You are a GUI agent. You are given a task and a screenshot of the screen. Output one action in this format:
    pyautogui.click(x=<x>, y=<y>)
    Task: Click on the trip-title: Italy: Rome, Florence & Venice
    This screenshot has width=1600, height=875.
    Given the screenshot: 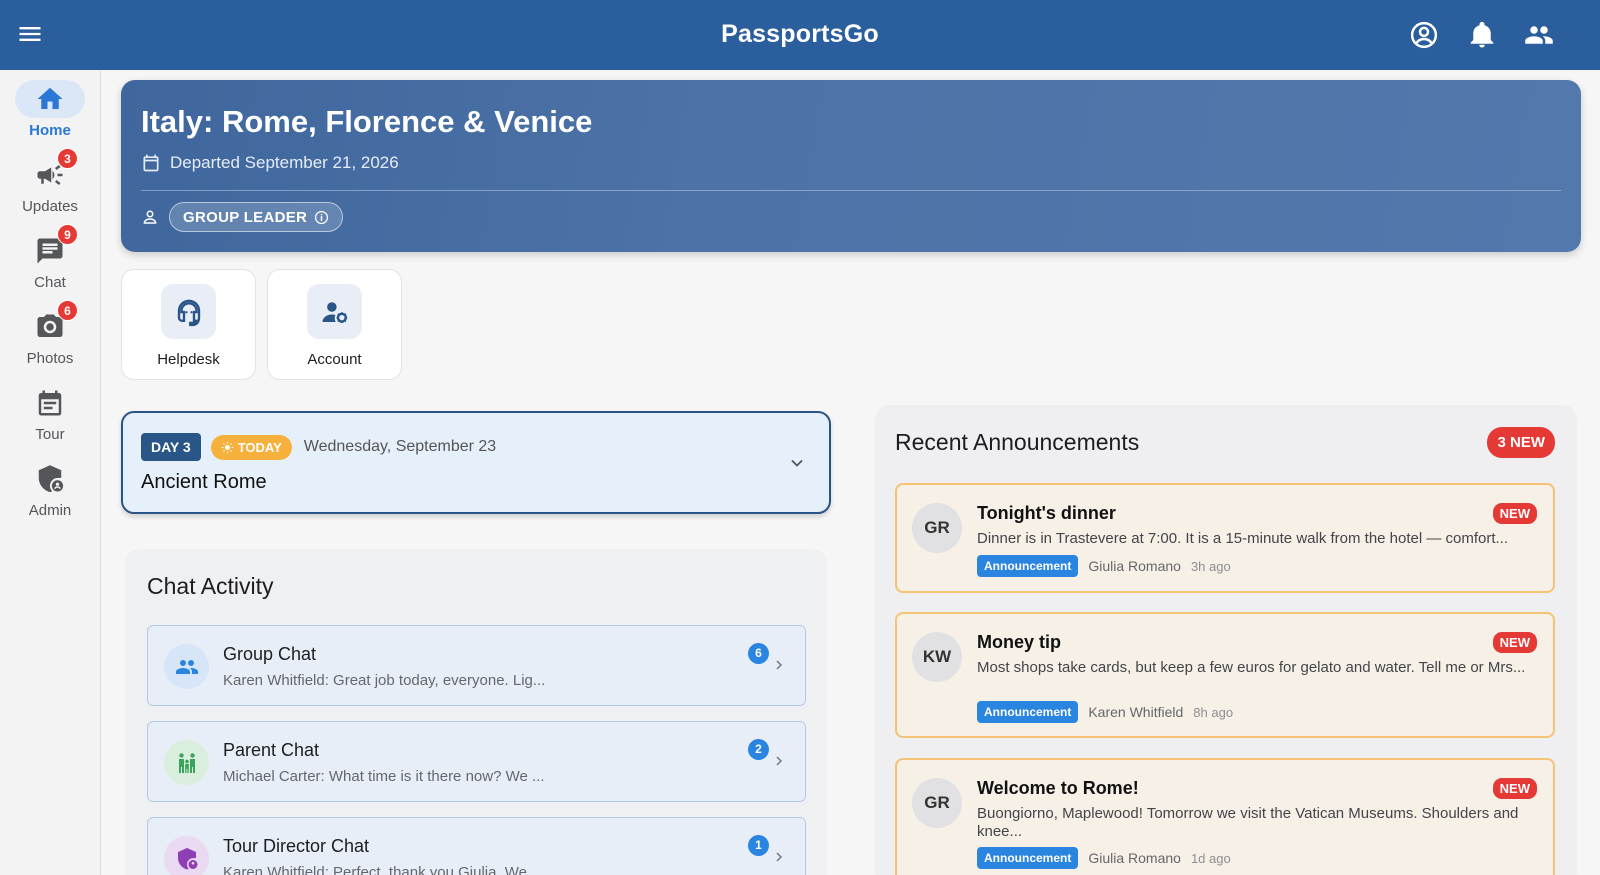 What is the action you would take?
    pyautogui.click(x=367, y=121)
    